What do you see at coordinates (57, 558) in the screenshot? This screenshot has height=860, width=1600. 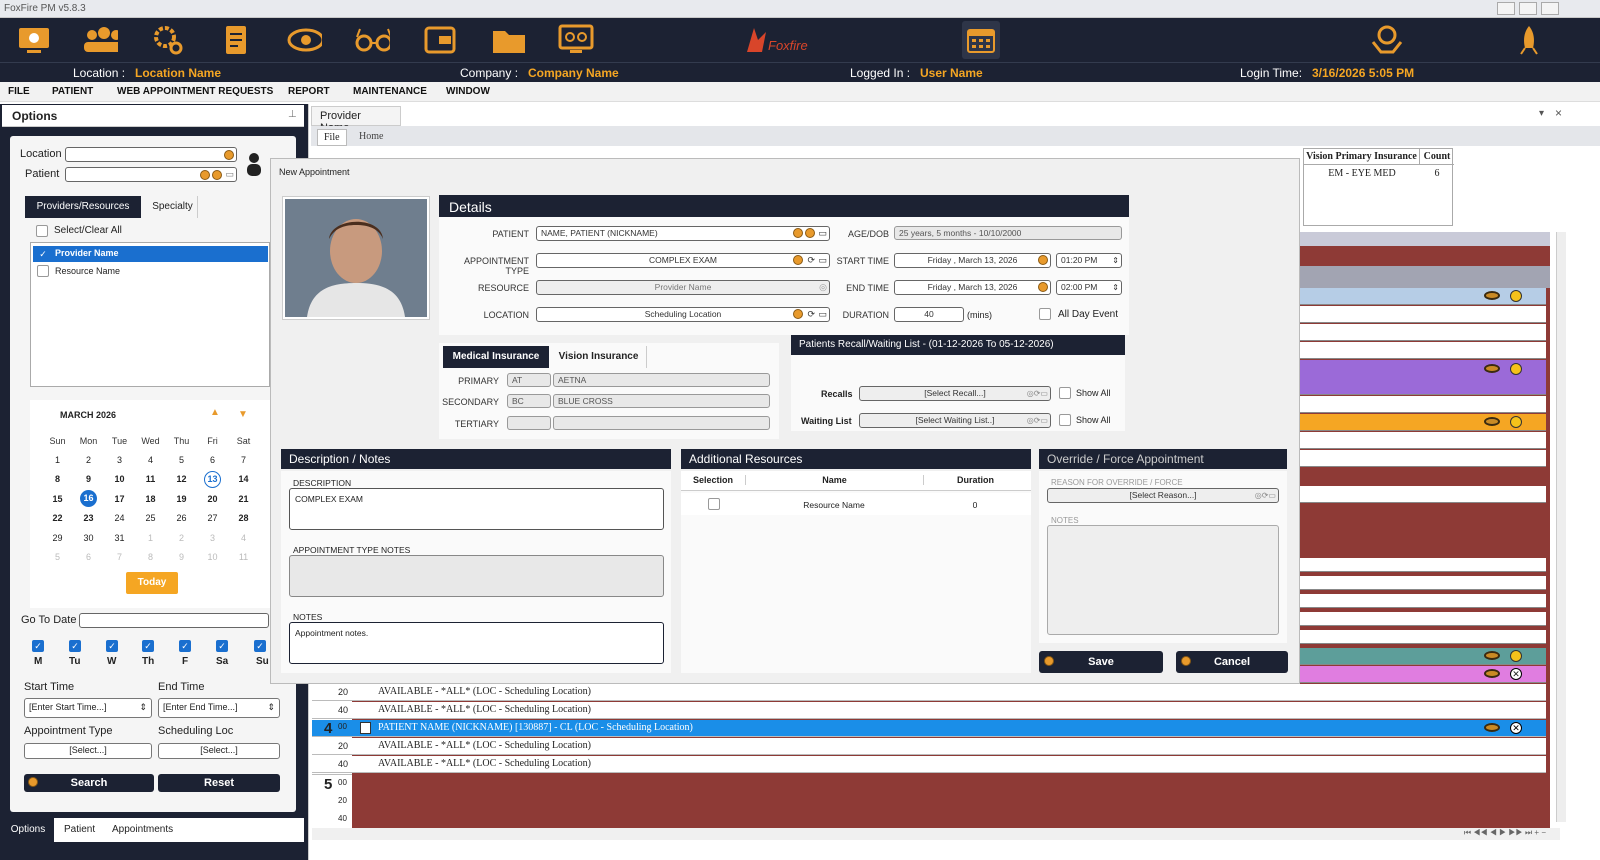 I see `calendar-day: 5` at bounding box center [57, 558].